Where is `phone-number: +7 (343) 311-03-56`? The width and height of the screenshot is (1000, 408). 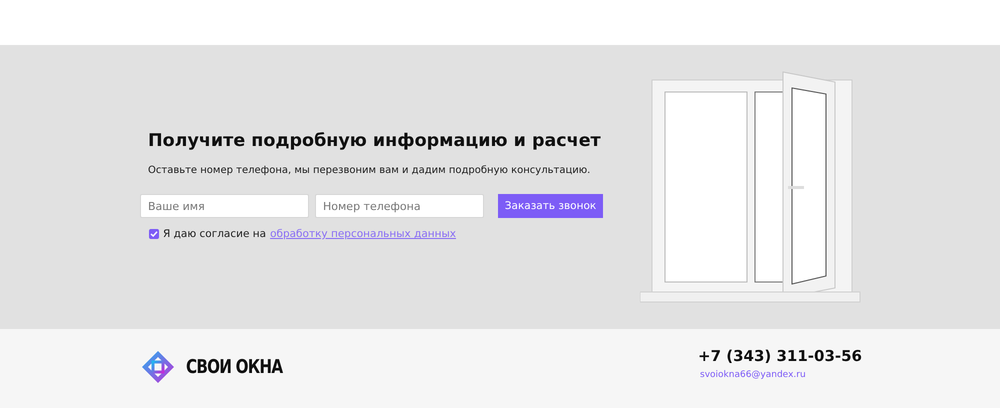 phone-number: +7 (343) 311-03-56 is located at coordinates (780, 356).